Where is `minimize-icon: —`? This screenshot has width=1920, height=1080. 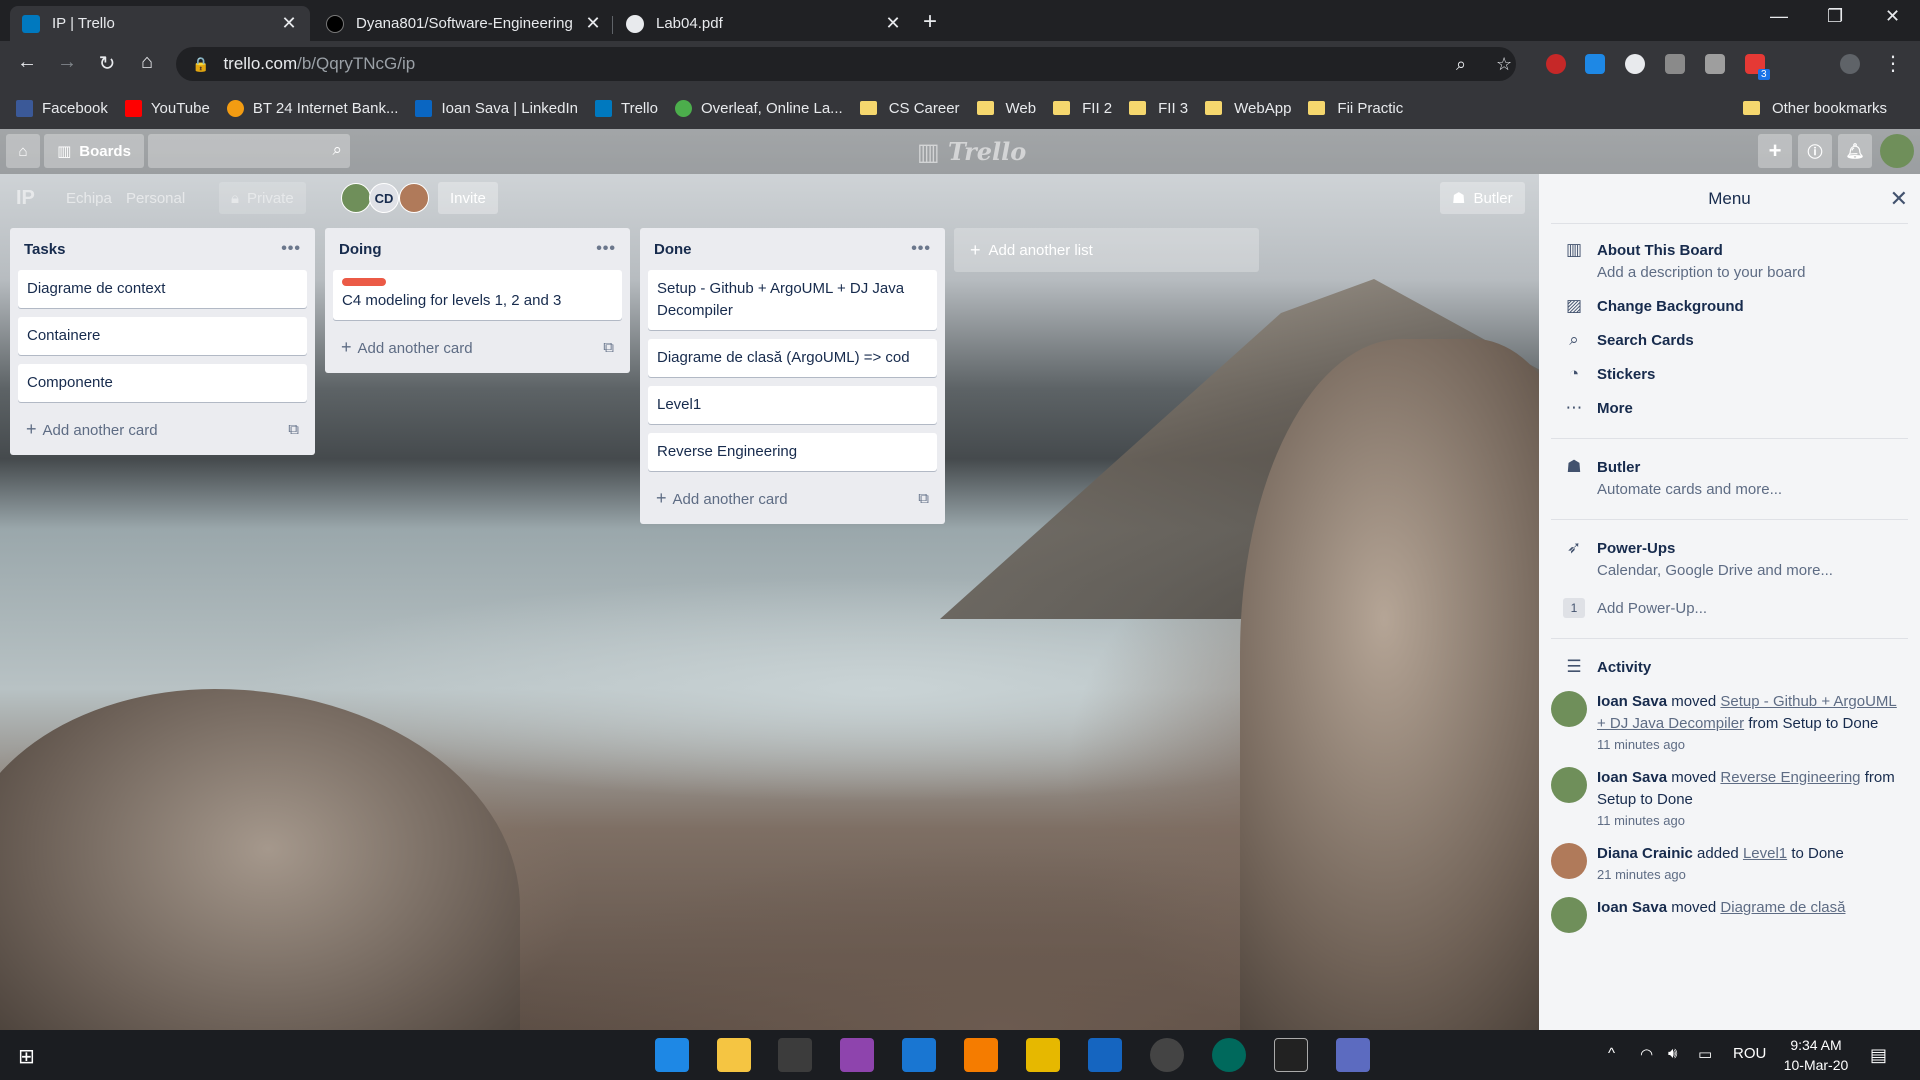
minimize-icon: — is located at coordinates (1779, 16).